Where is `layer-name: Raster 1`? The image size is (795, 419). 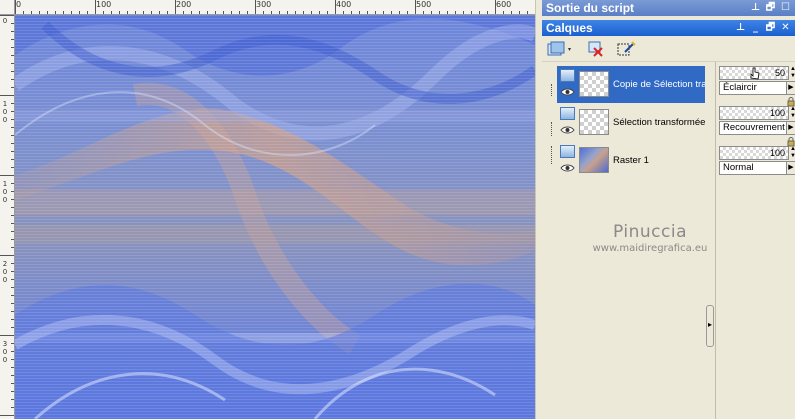
layer-name: Raster 1 is located at coordinates (659, 160).